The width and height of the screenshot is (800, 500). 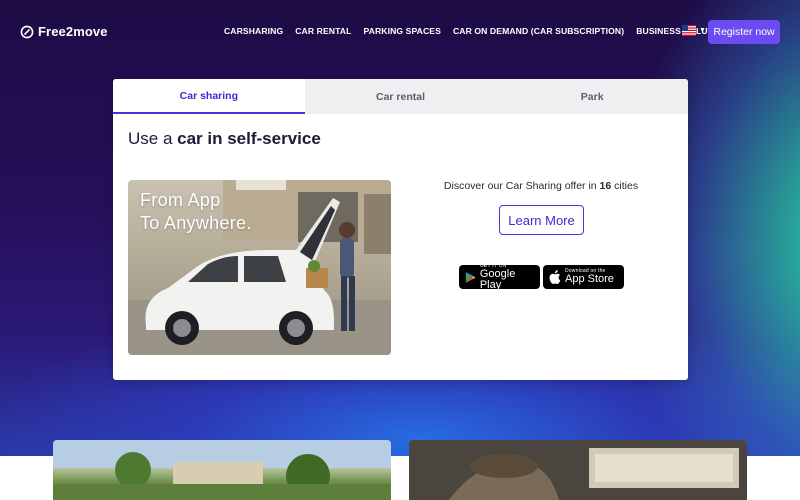 I want to click on chevron-down-icon: ▼, so click(x=702, y=30).